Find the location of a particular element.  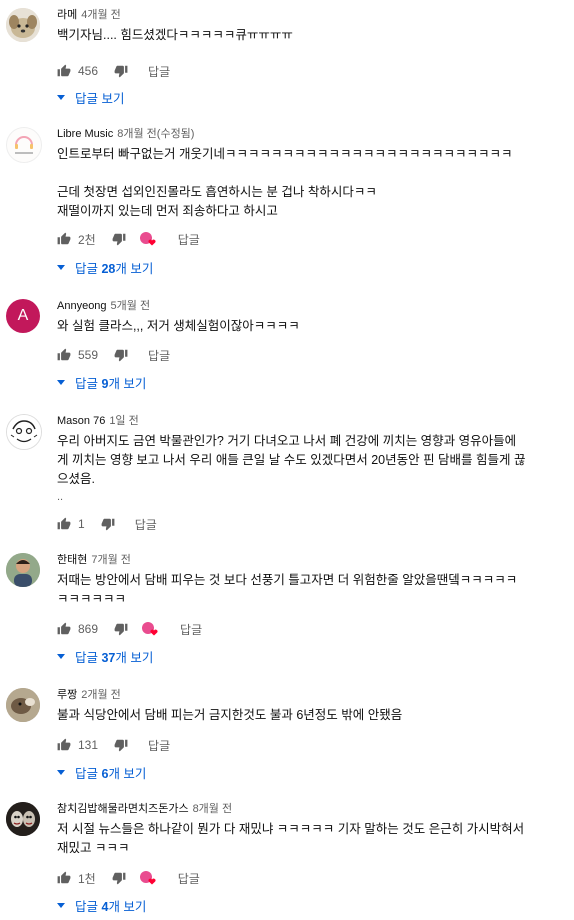

libre-music-logo-icon is located at coordinates (24, 145).